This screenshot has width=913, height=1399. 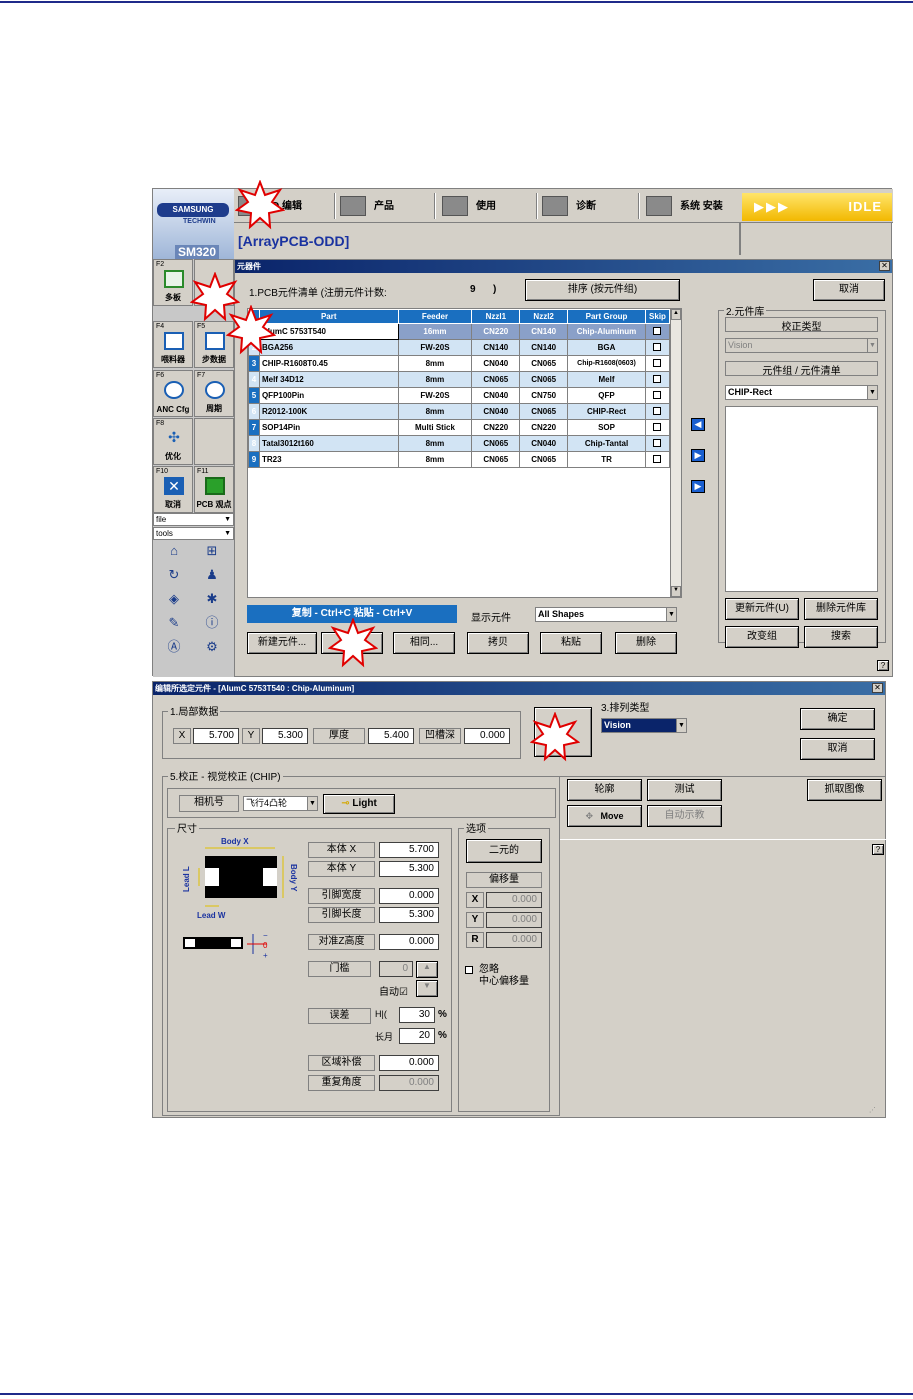 What do you see at coordinates (684, 790) in the screenshot?
I see `test-button: 测试` at bounding box center [684, 790].